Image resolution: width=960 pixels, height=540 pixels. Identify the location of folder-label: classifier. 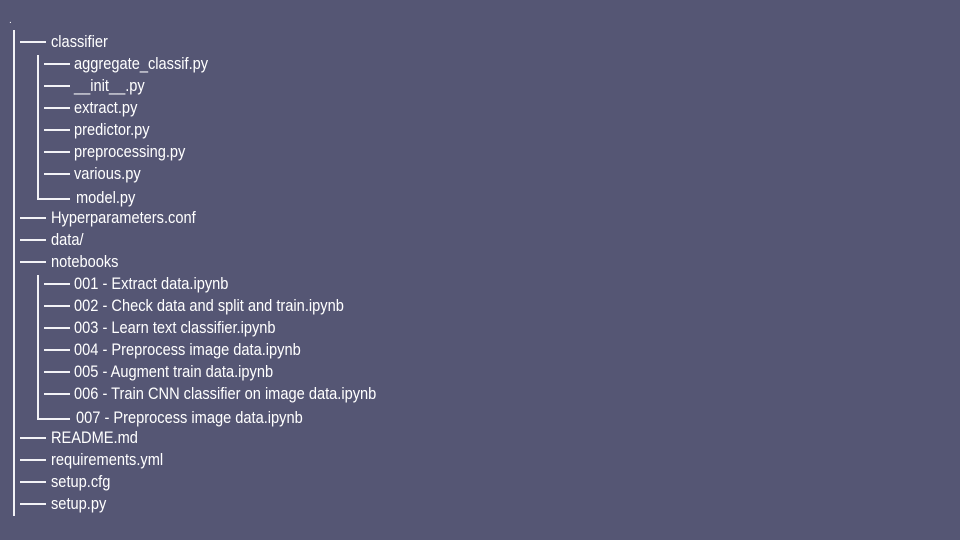
(79, 41).